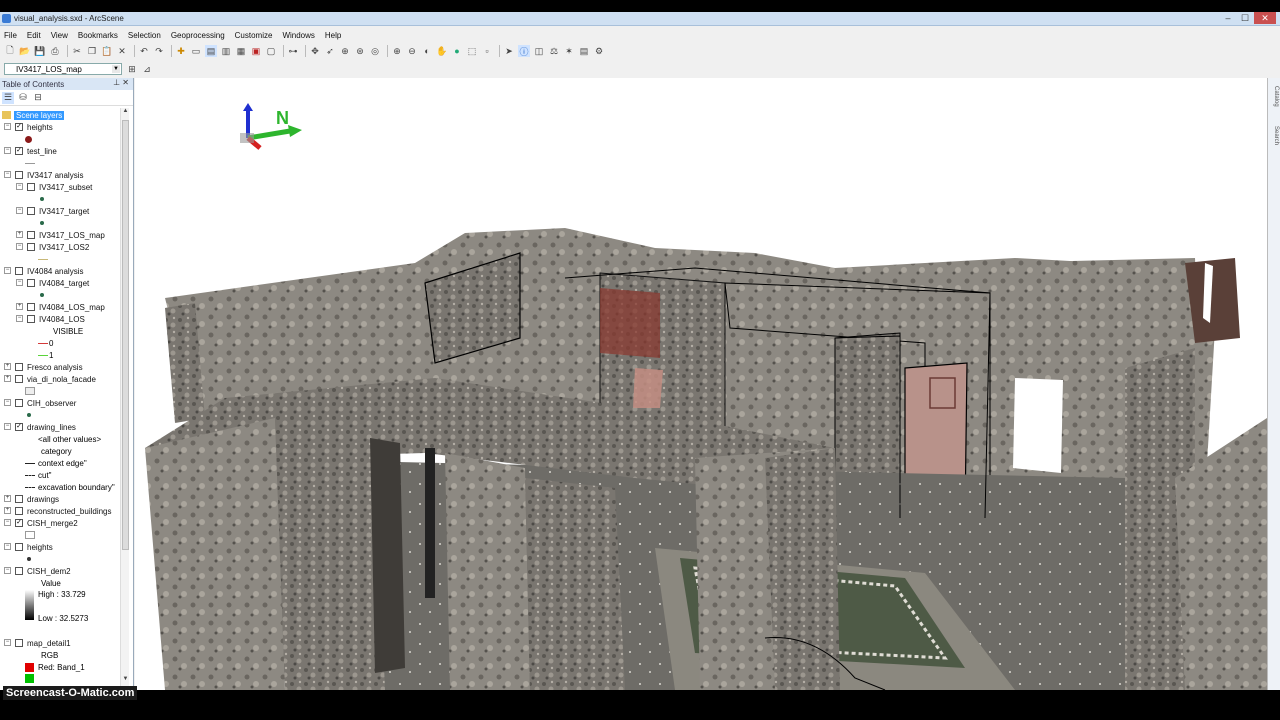  What do you see at coordinates (487, 51) in the screenshot?
I see `clear-selection-icon: ▫` at bounding box center [487, 51].